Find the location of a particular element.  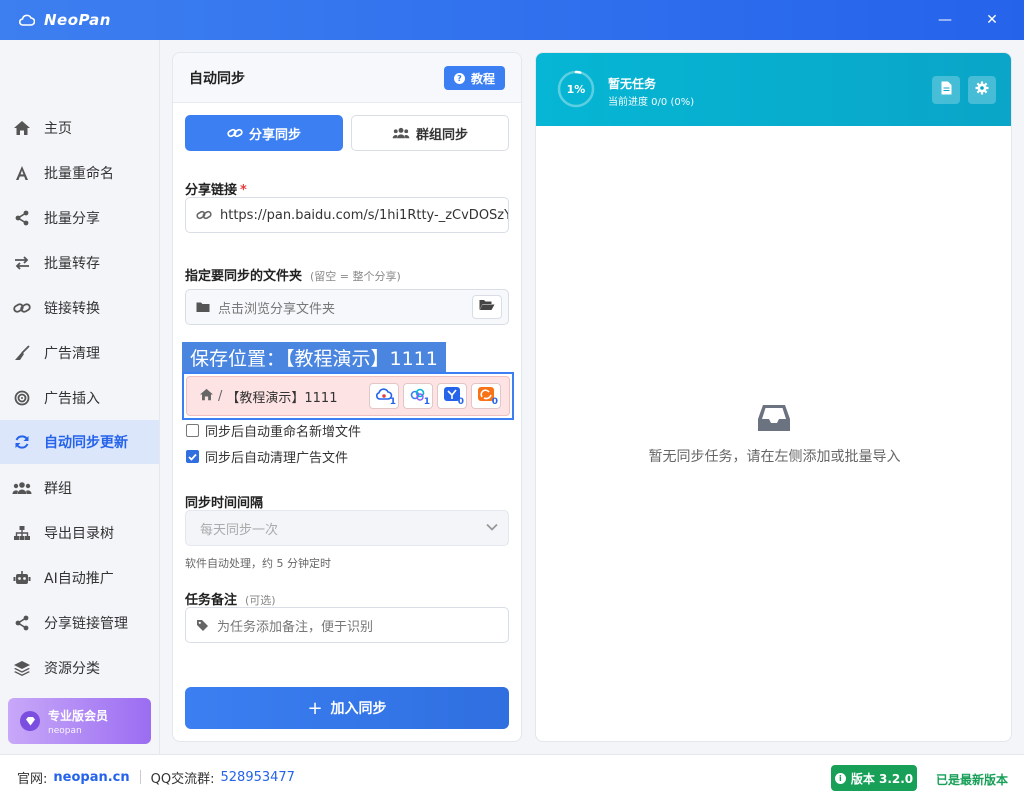

sidebar-item-label: 广告插入 is located at coordinates (72, 399).